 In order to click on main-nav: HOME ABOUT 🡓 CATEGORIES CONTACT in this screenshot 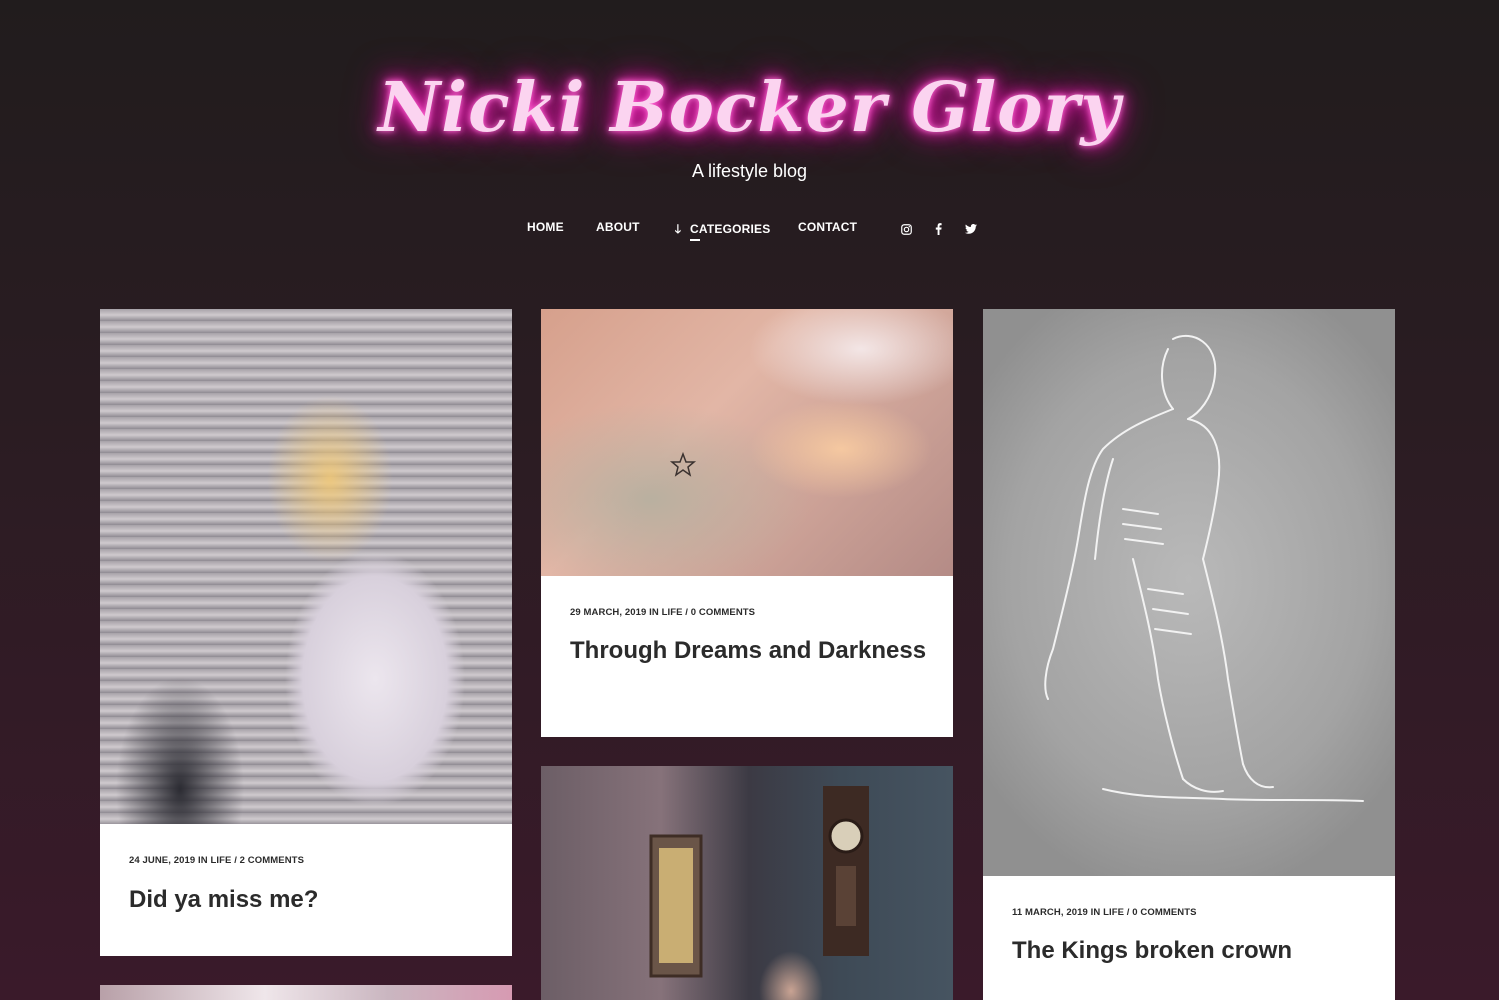, I will do `click(749, 232)`.